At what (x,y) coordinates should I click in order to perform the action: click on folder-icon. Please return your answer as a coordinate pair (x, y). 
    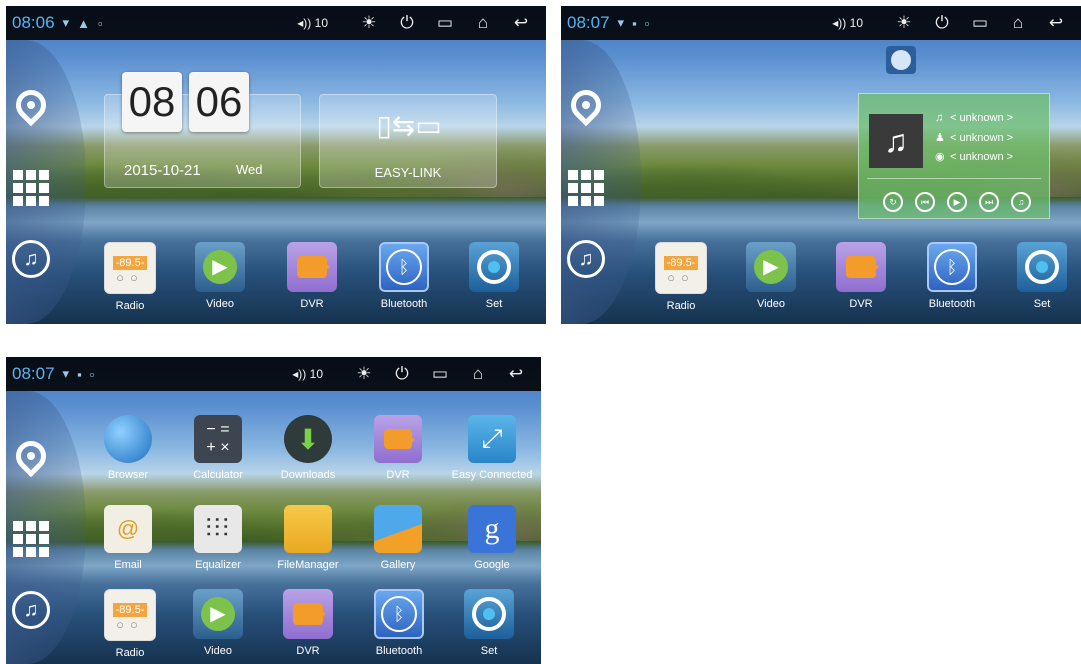
    Looking at the image, I should click on (308, 529).